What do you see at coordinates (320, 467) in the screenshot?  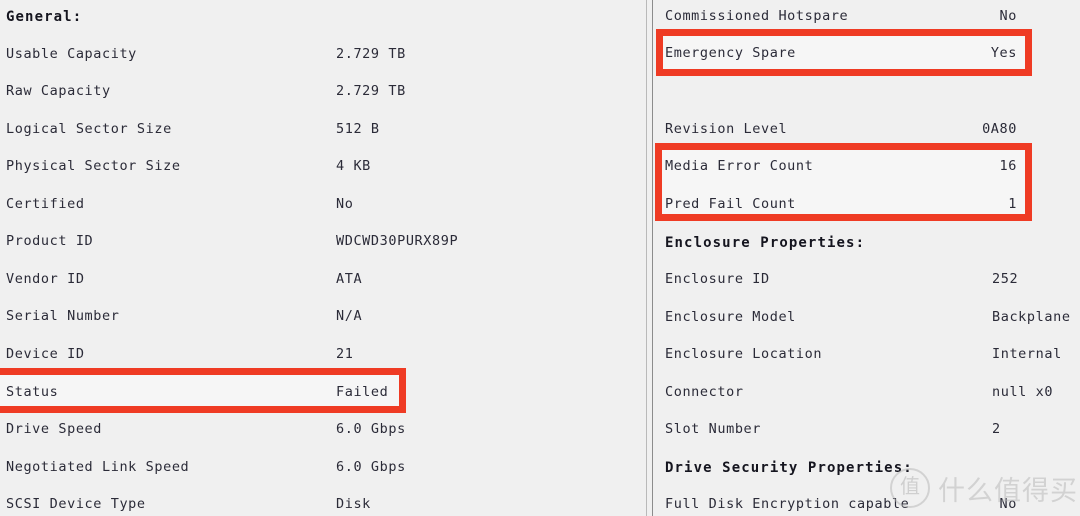 I see `property-row-negotiated-link-speed: Negotiated Link Speed 6.0 Gbps` at bounding box center [320, 467].